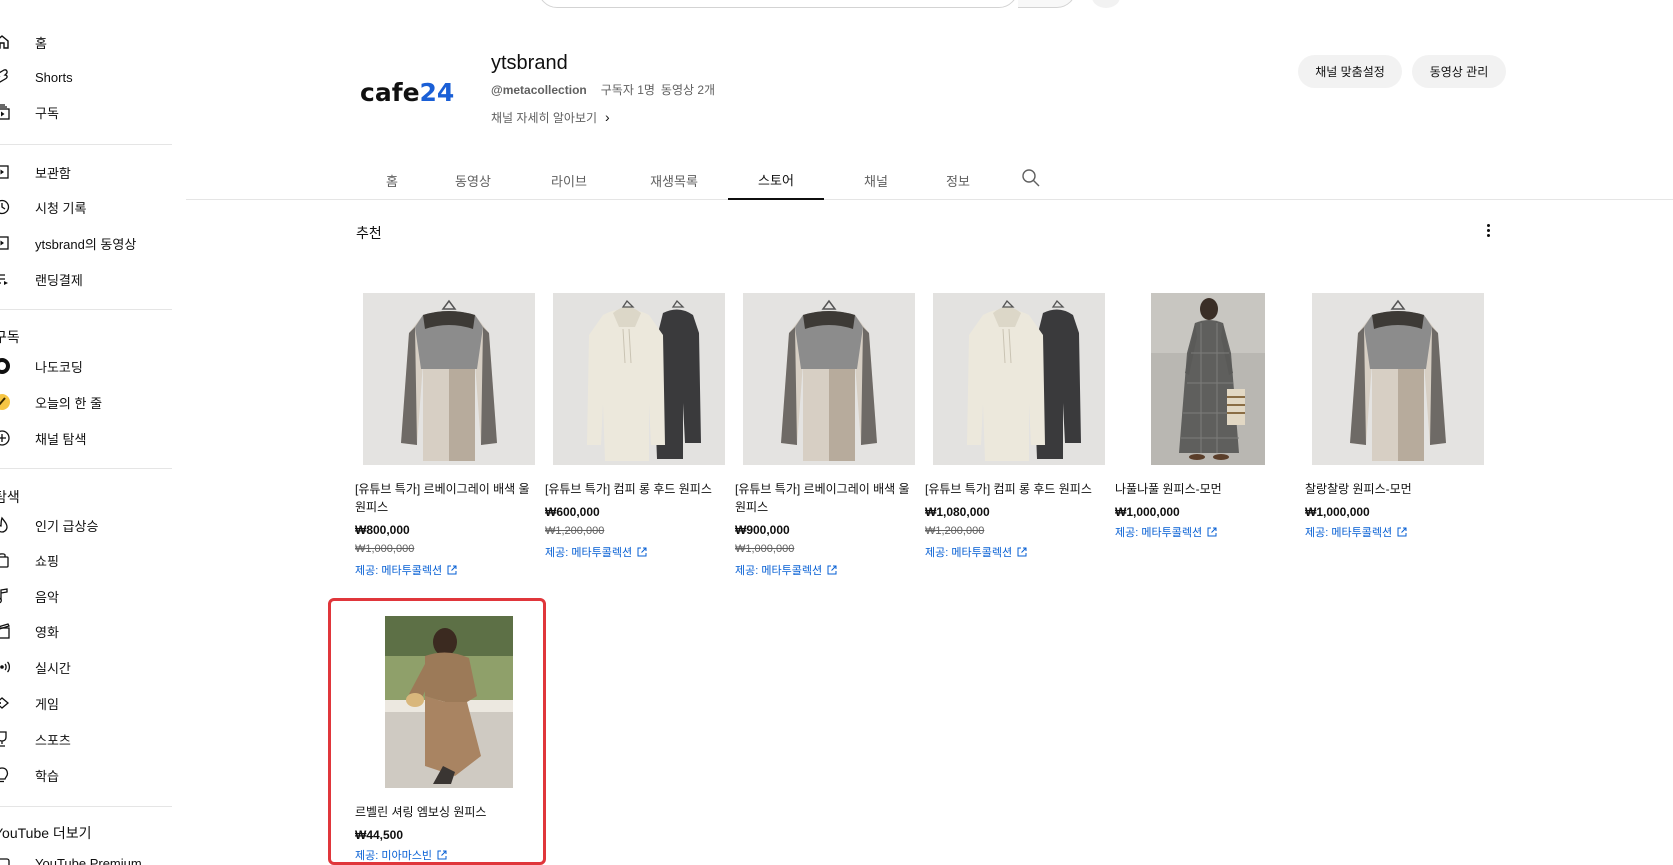  I want to click on sidebar-item-history: 시청 기록, so click(86, 207).